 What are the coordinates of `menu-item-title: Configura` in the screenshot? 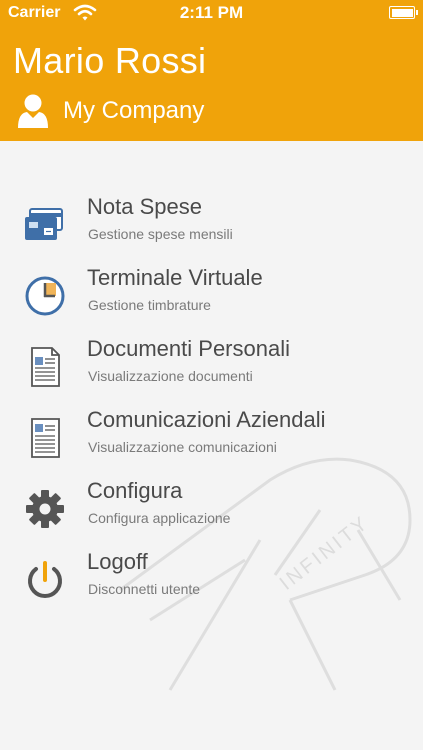 It's located at (135, 490).